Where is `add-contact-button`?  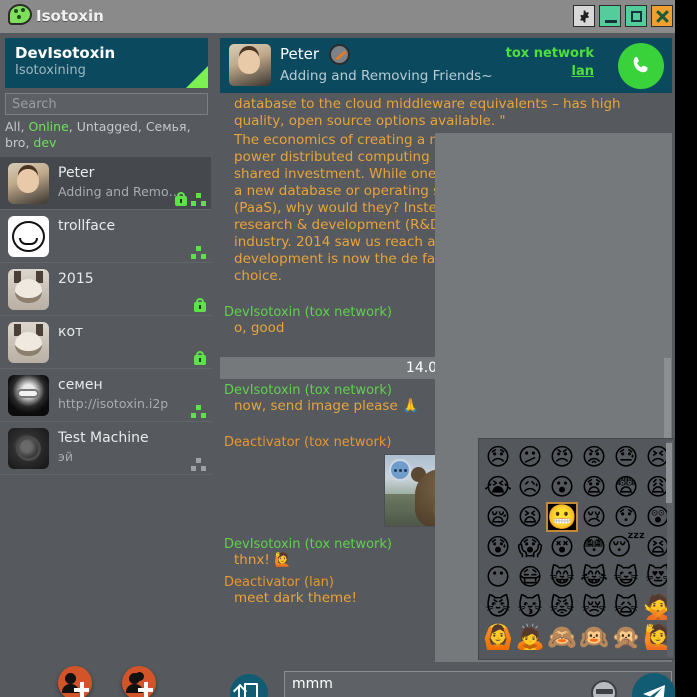
add-contact-button is located at coordinates (75, 681).